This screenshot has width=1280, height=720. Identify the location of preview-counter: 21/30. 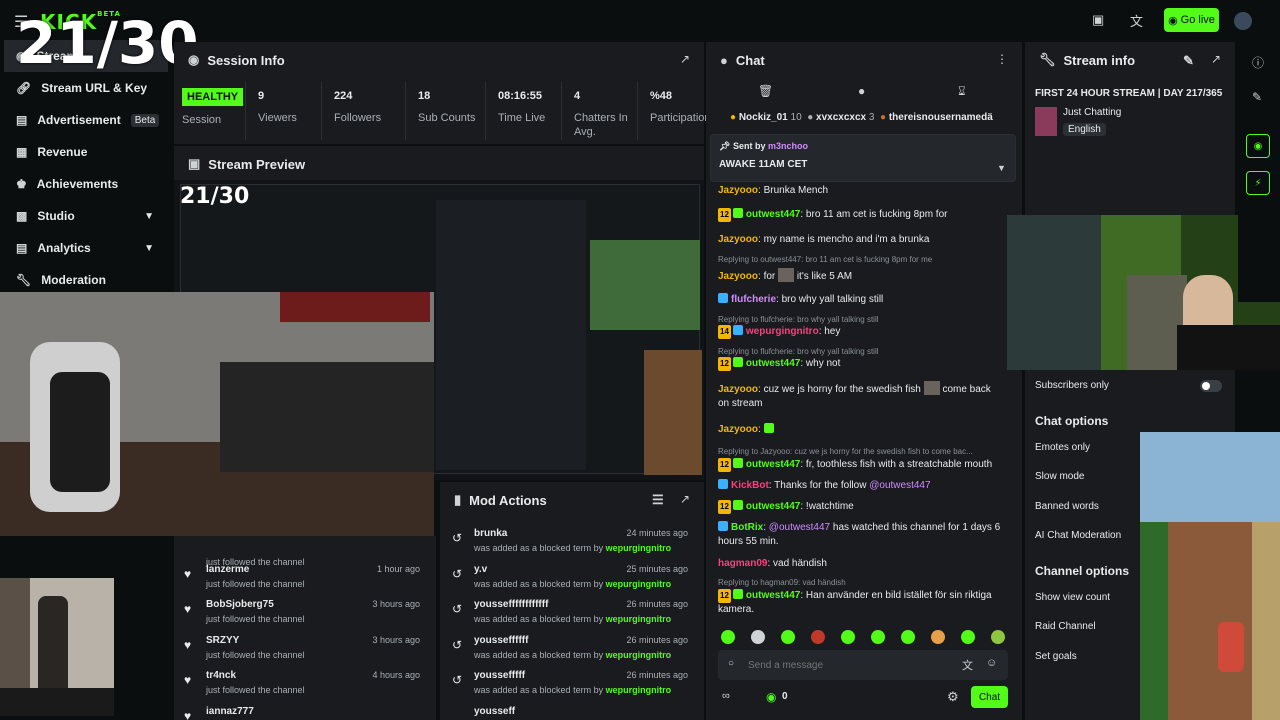
(215, 196).